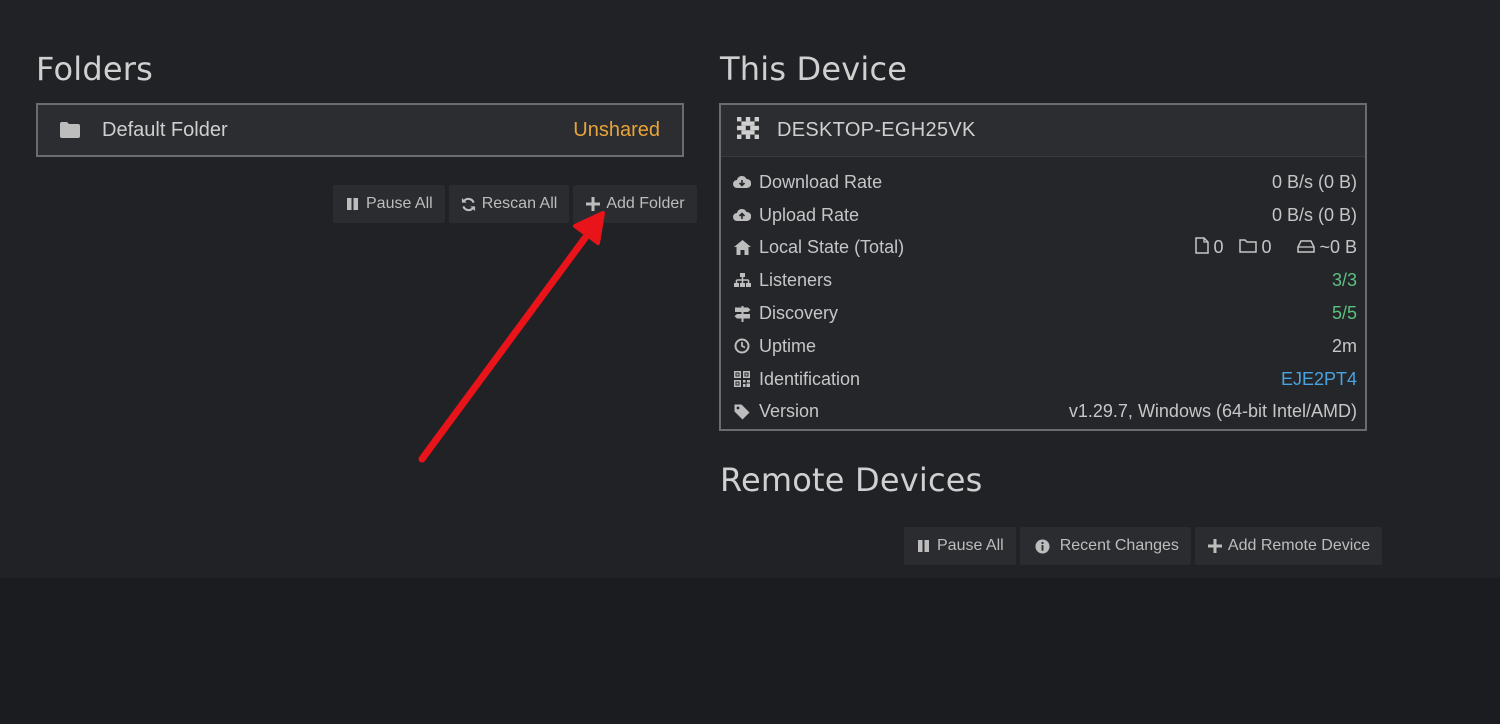  What do you see at coordinates (1043, 248) in the screenshot?
I see `stat-local-state: Local State (Total) 0 0 ~0 B` at bounding box center [1043, 248].